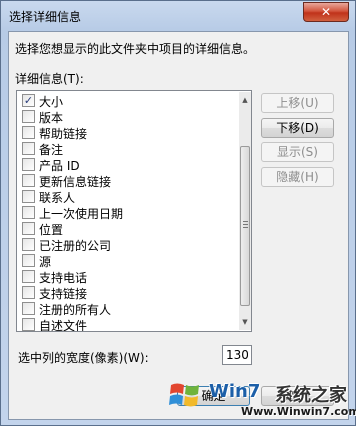 The image size is (356, 426). I want to click on scroll-up-button: ▲, so click(245, 100).